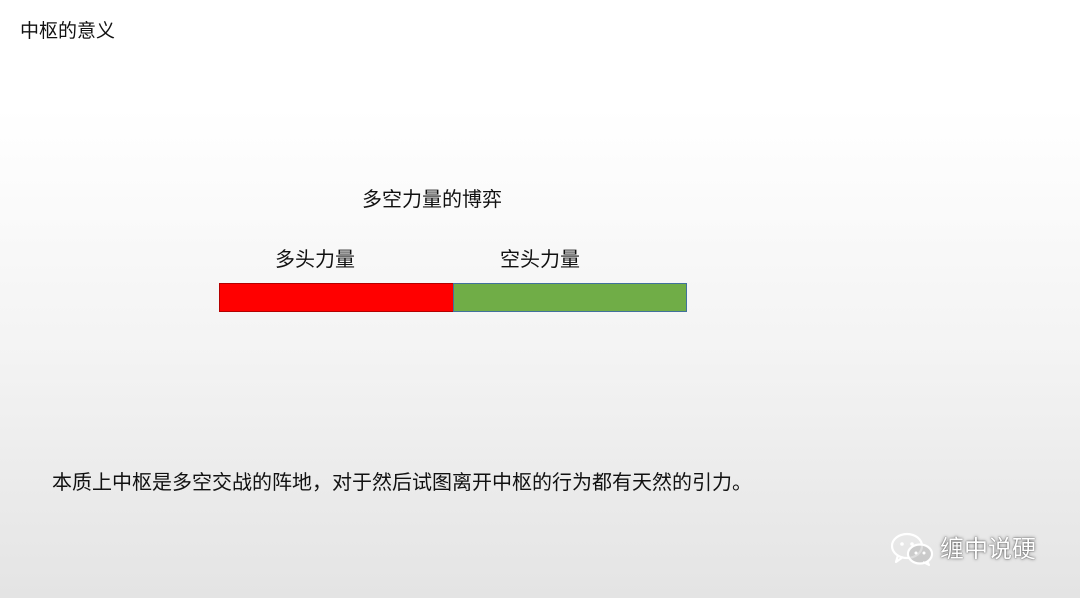 Image resolution: width=1080 pixels, height=598 pixels. I want to click on watermark: 缠中说硬, so click(963, 549).